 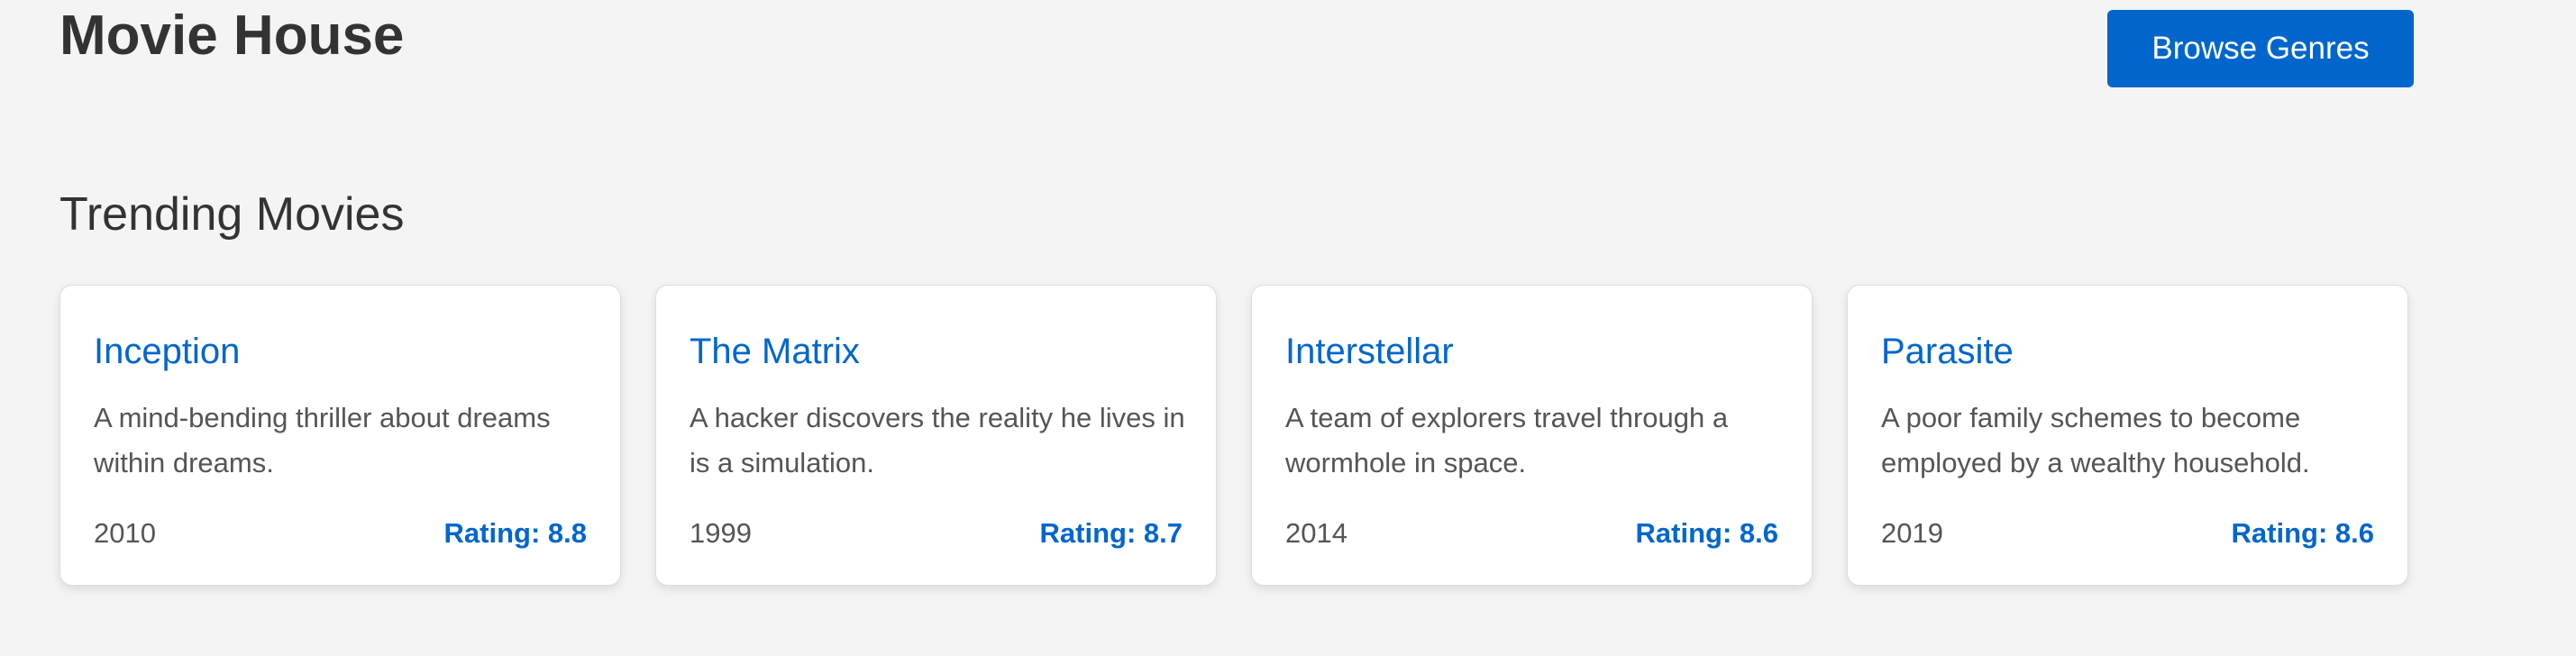 I want to click on movie-year: 2010, so click(x=125, y=533).